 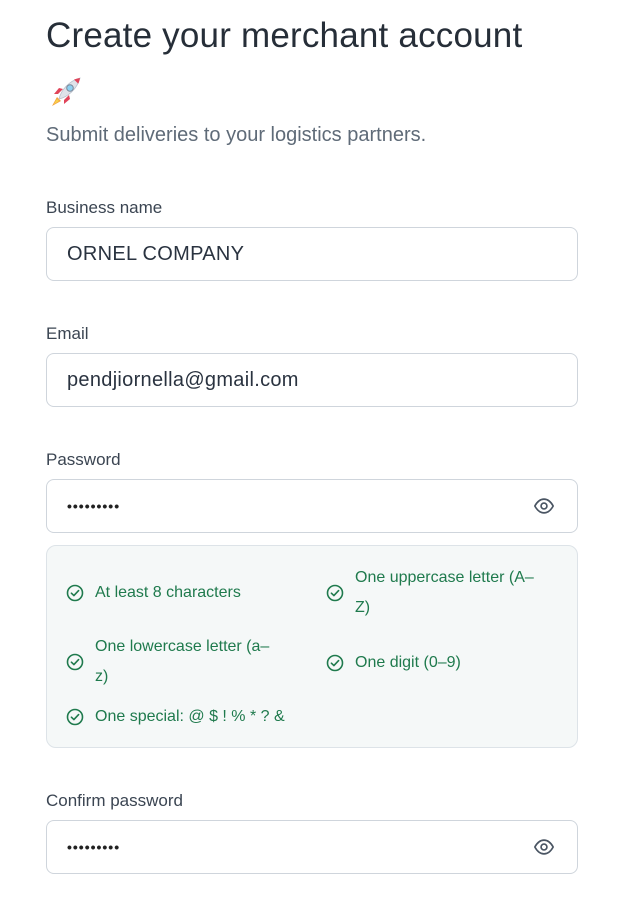 What do you see at coordinates (300, 506) in the screenshot?
I see `password-value: •••••••••` at bounding box center [300, 506].